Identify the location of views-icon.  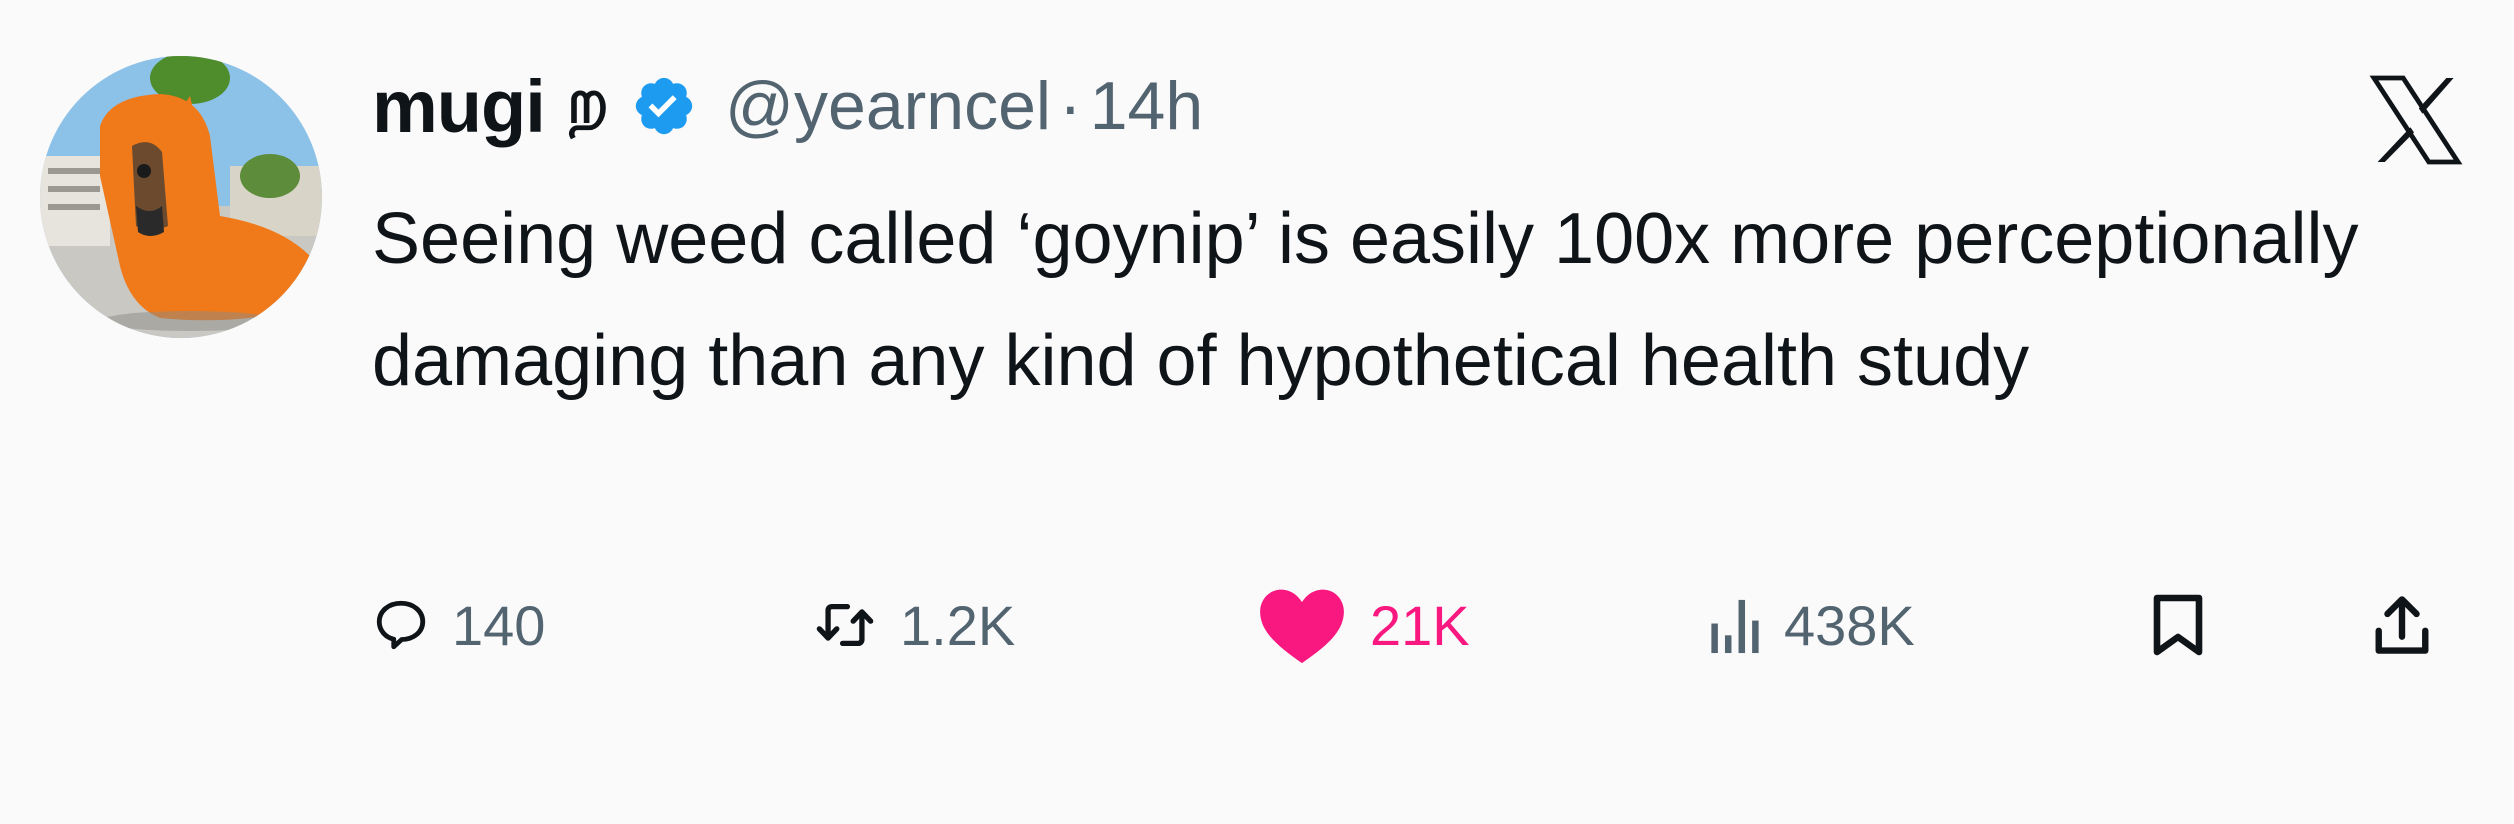
(1735, 625).